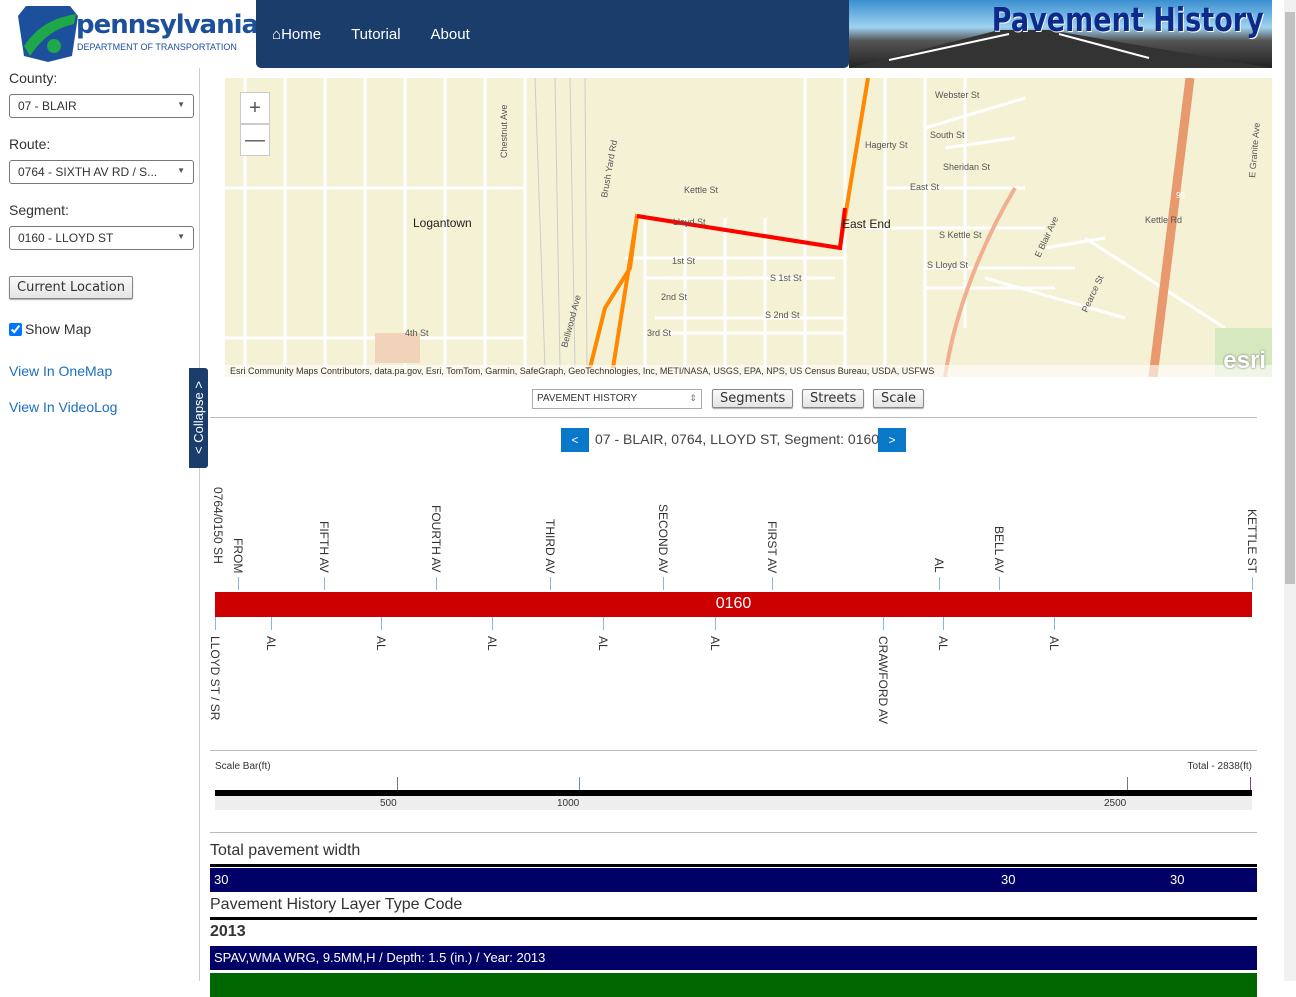 This screenshot has height=997, width=1296. I want to click on svg-text: Webster St, so click(957, 95).